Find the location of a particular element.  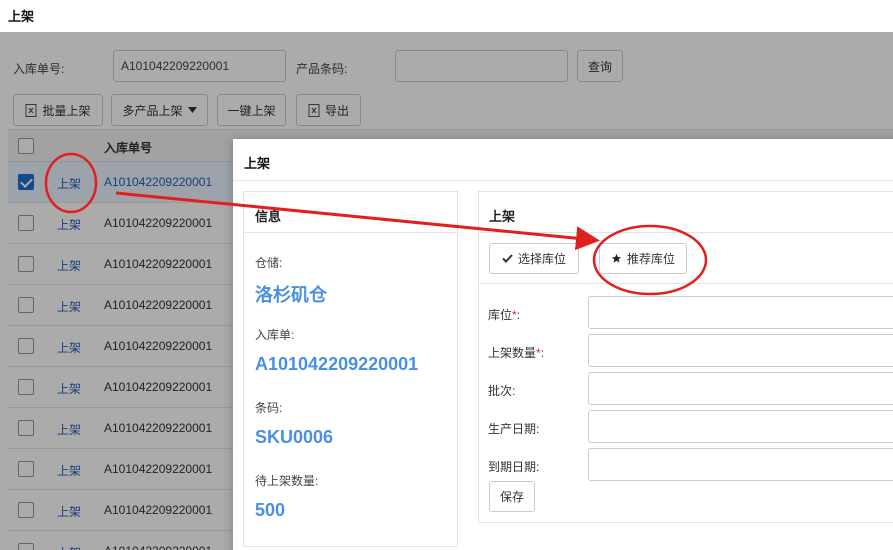

inbound-value: A101042209220001 is located at coordinates (337, 364).